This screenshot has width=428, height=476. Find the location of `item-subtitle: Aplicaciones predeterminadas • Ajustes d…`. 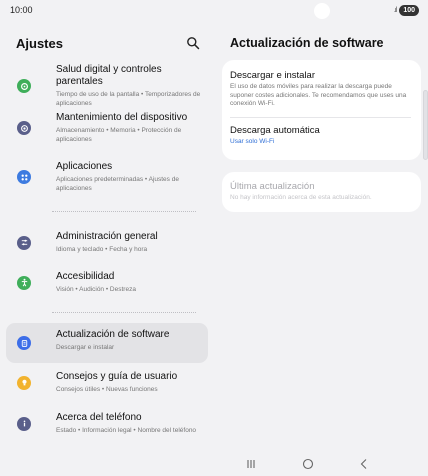

item-subtitle: Aplicaciones predeterminadas • Ajustes d… is located at coordinates (117, 184).